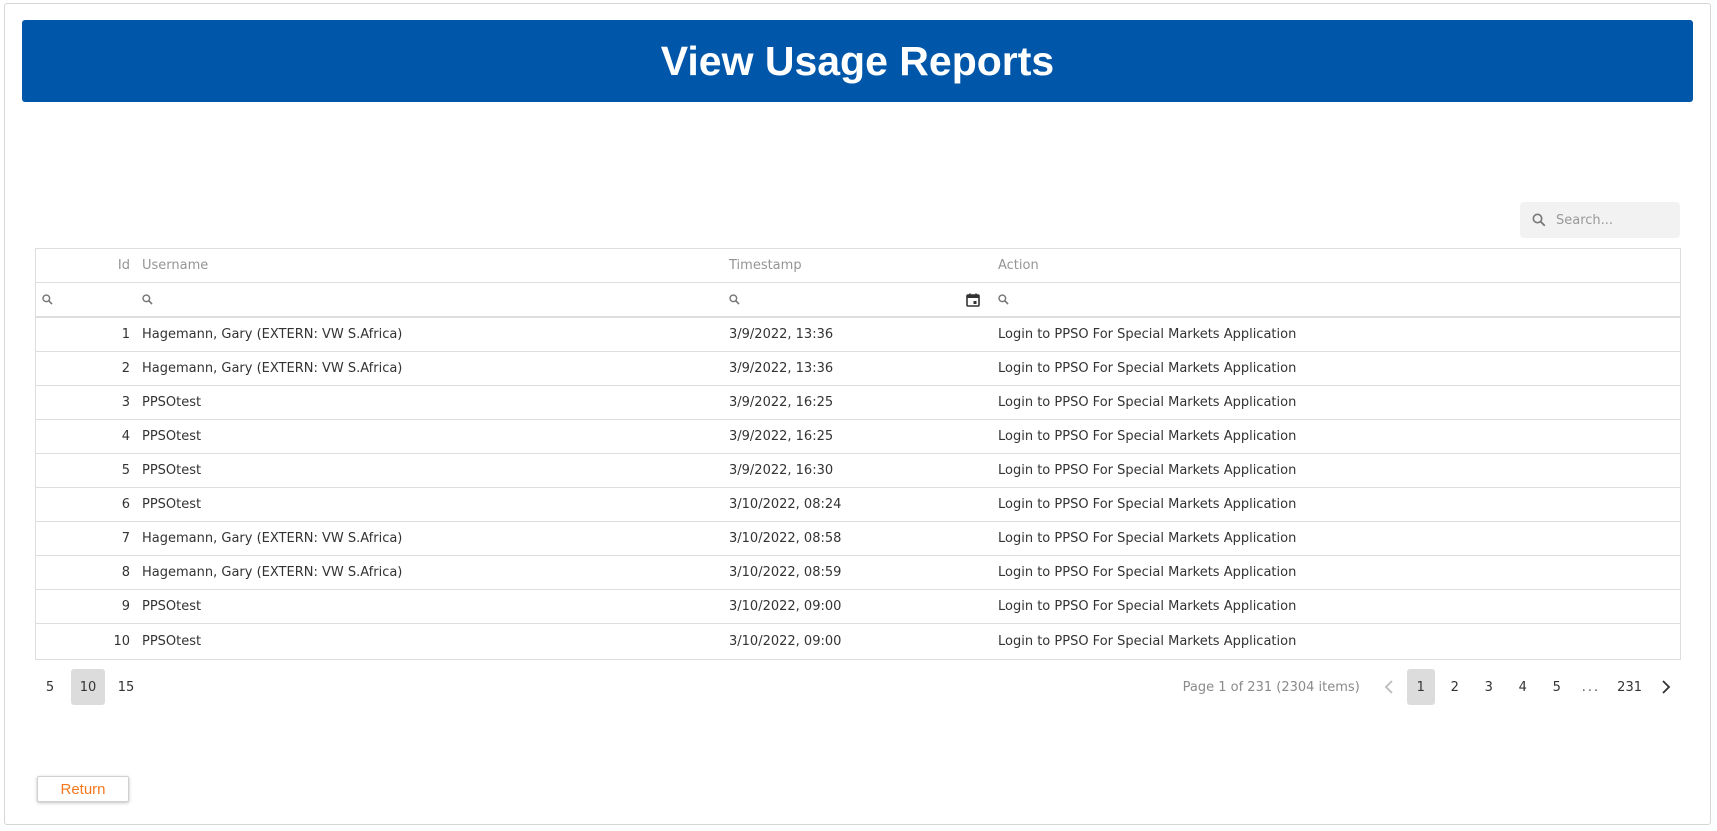 The image size is (1717, 831). I want to click on cell-timestamp: 3/10/2022, 08:24, so click(785, 504).